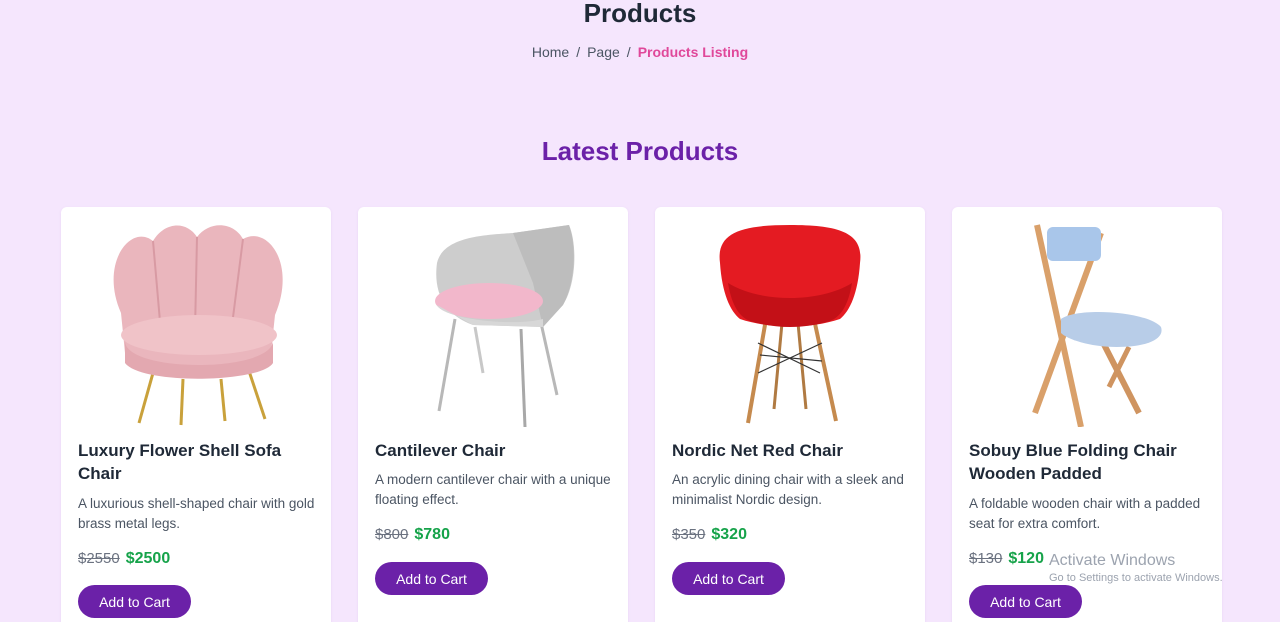 This screenshot has height=622, width=1280. Describe the element at coordinates (197, 462) in the screenshot. I see `product-name: Luxury Flower Shell Sofa Chair` at that location.